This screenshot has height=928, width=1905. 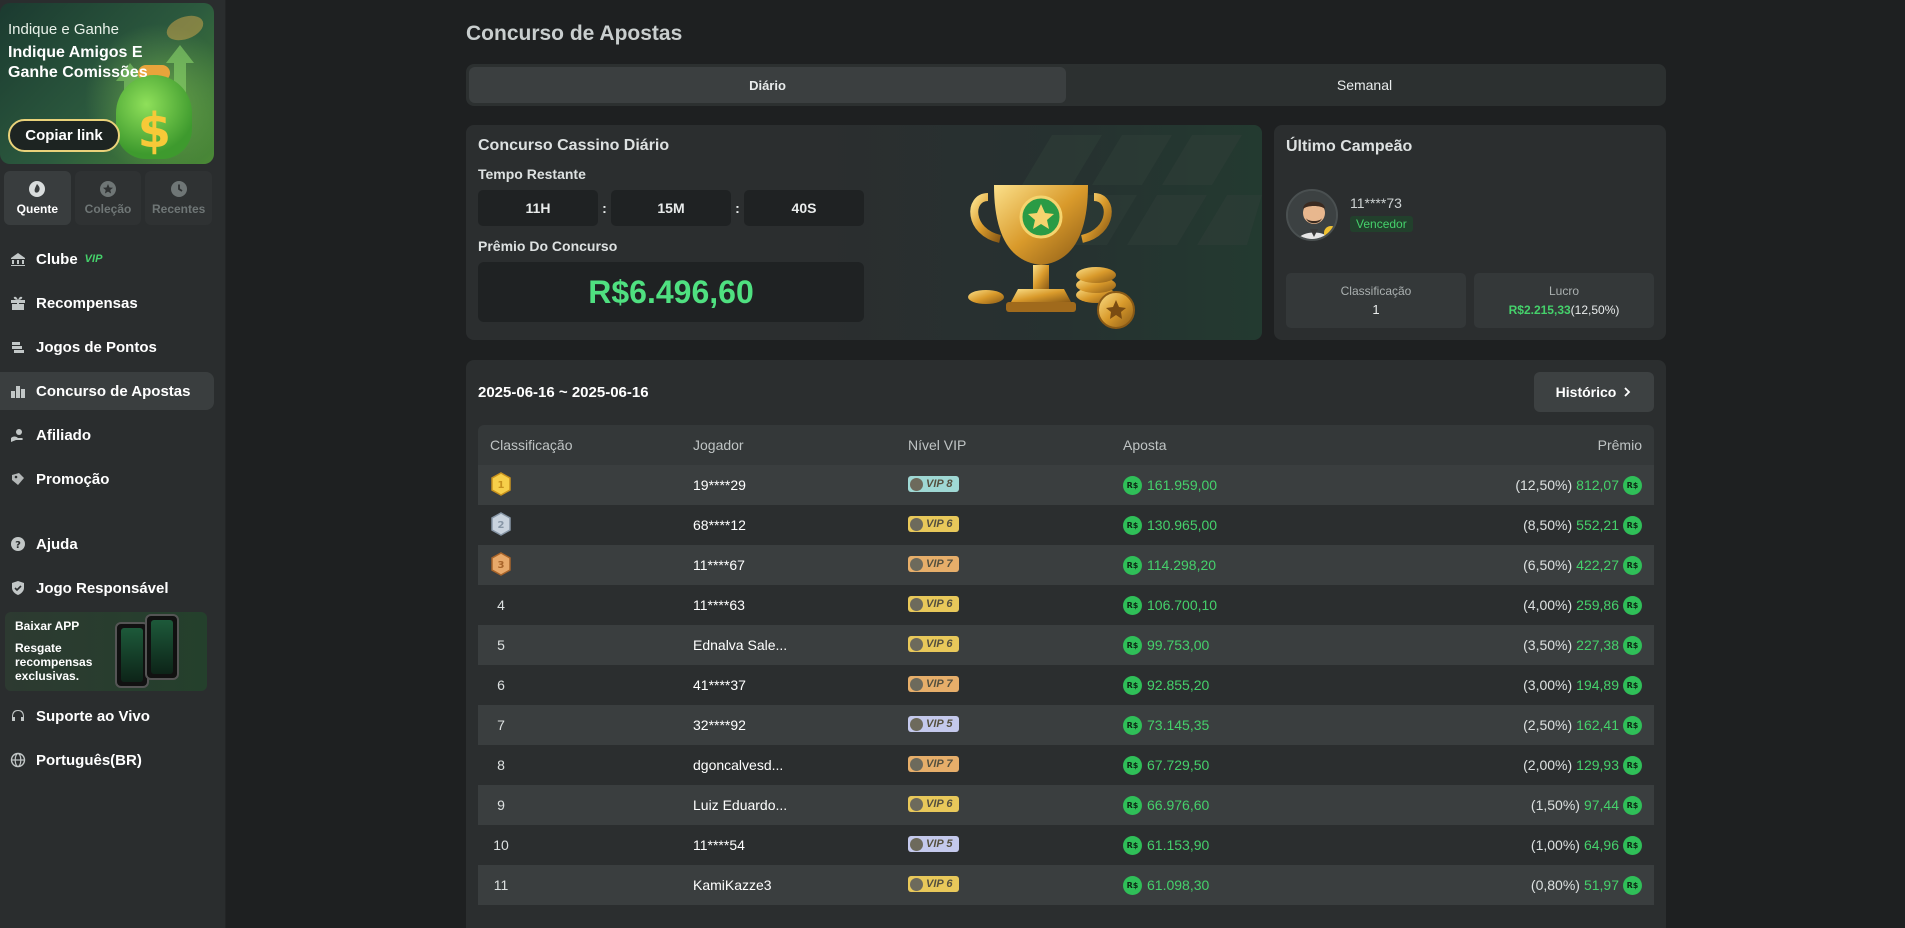 What do you see at coordinates (1548, 685) in the screenshot?
I see `prize-percent: (3,00%)` at bounding box center [1548, 685].